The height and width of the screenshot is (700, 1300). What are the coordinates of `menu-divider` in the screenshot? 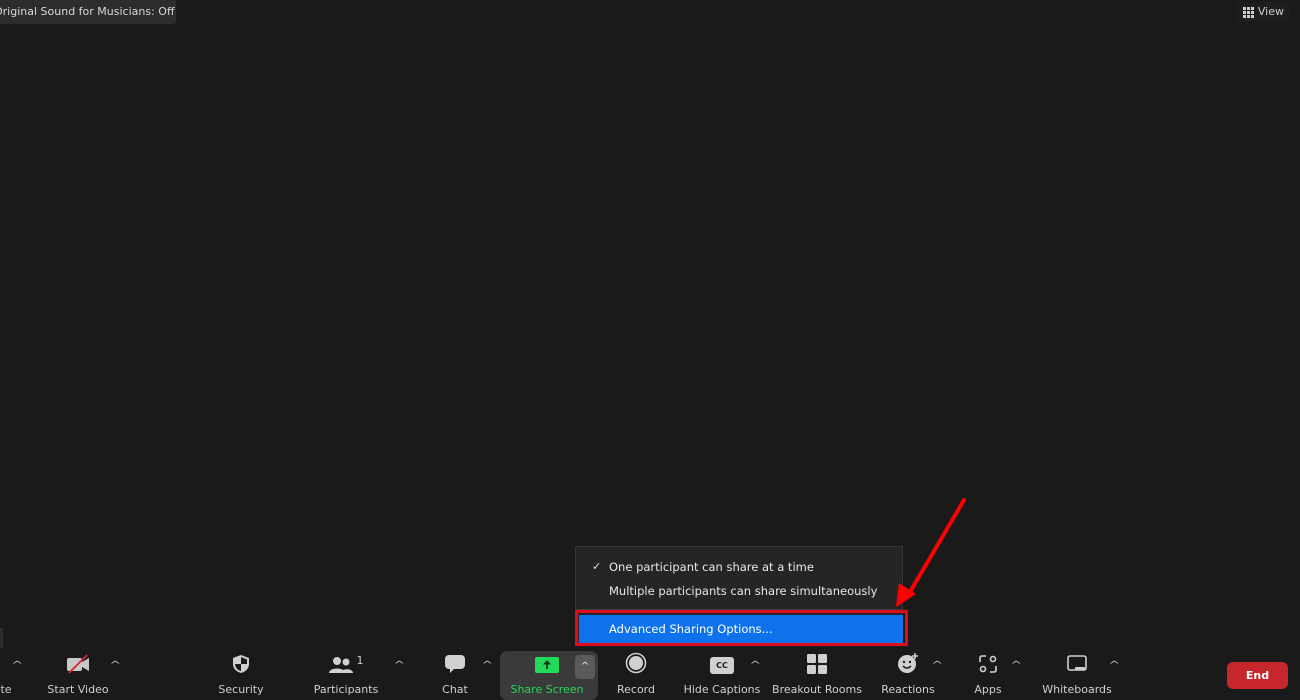 It's located at (739, 609).